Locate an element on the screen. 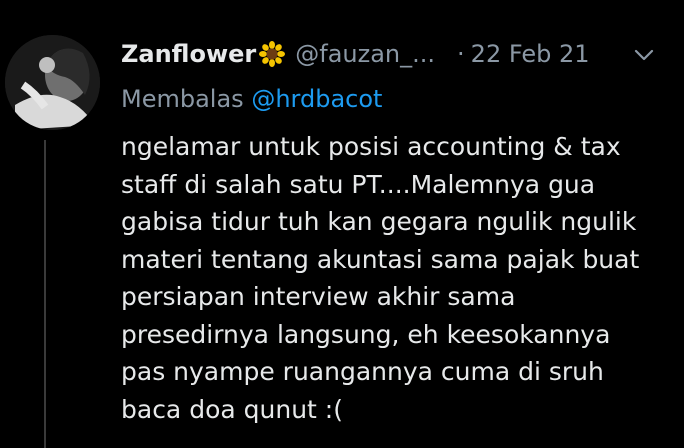  tweet-header: Zanflower @fauzan_... · 22 Feb 21 is located at coordinates (355, 54).